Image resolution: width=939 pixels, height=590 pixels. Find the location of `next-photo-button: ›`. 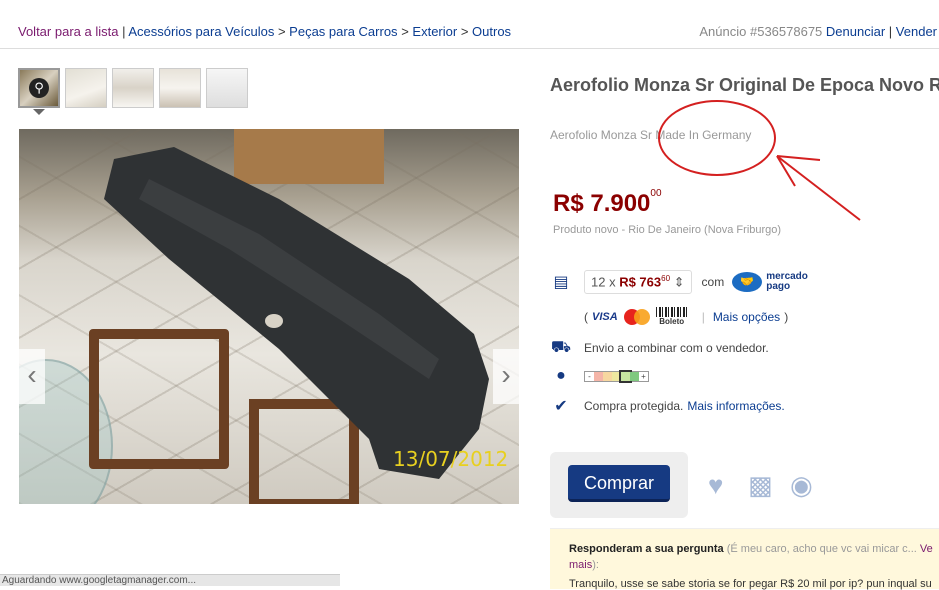

next-photo-button: › is located at coordinates (506, 376).